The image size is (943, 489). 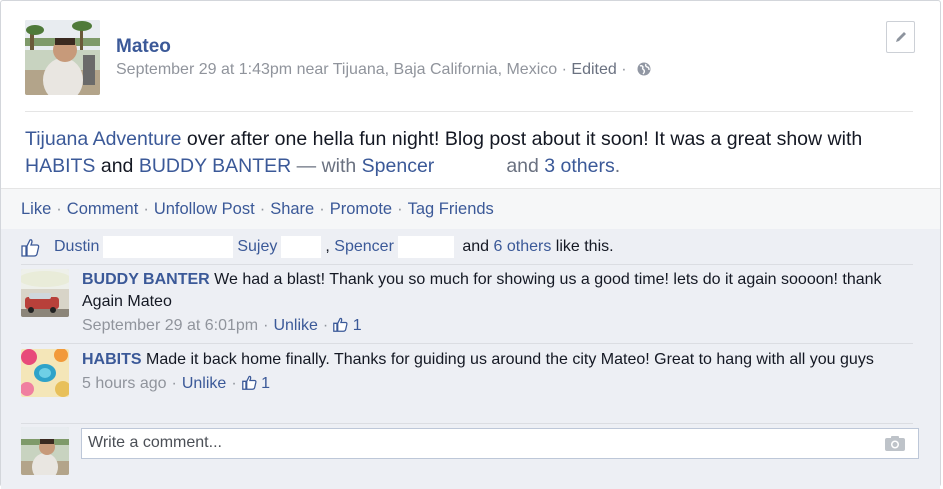 What do you see at coordinates (361, 209) in the screenshot?
I see `promote-link: Promote` at bounding box center [361, 209].